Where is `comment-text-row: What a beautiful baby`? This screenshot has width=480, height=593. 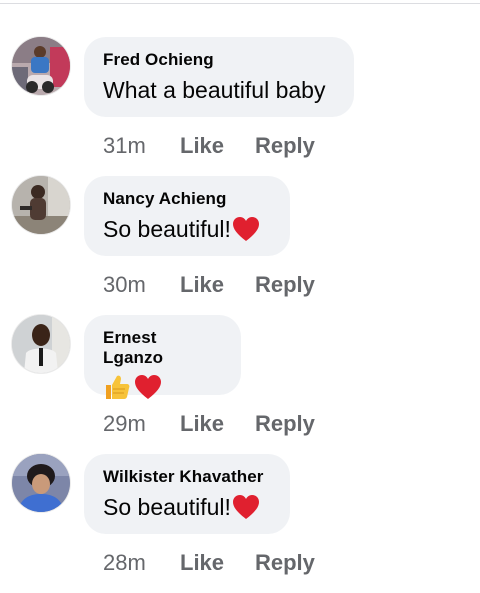 comment-text-row: What a beautiful baby is located at coordinates (218, 90).